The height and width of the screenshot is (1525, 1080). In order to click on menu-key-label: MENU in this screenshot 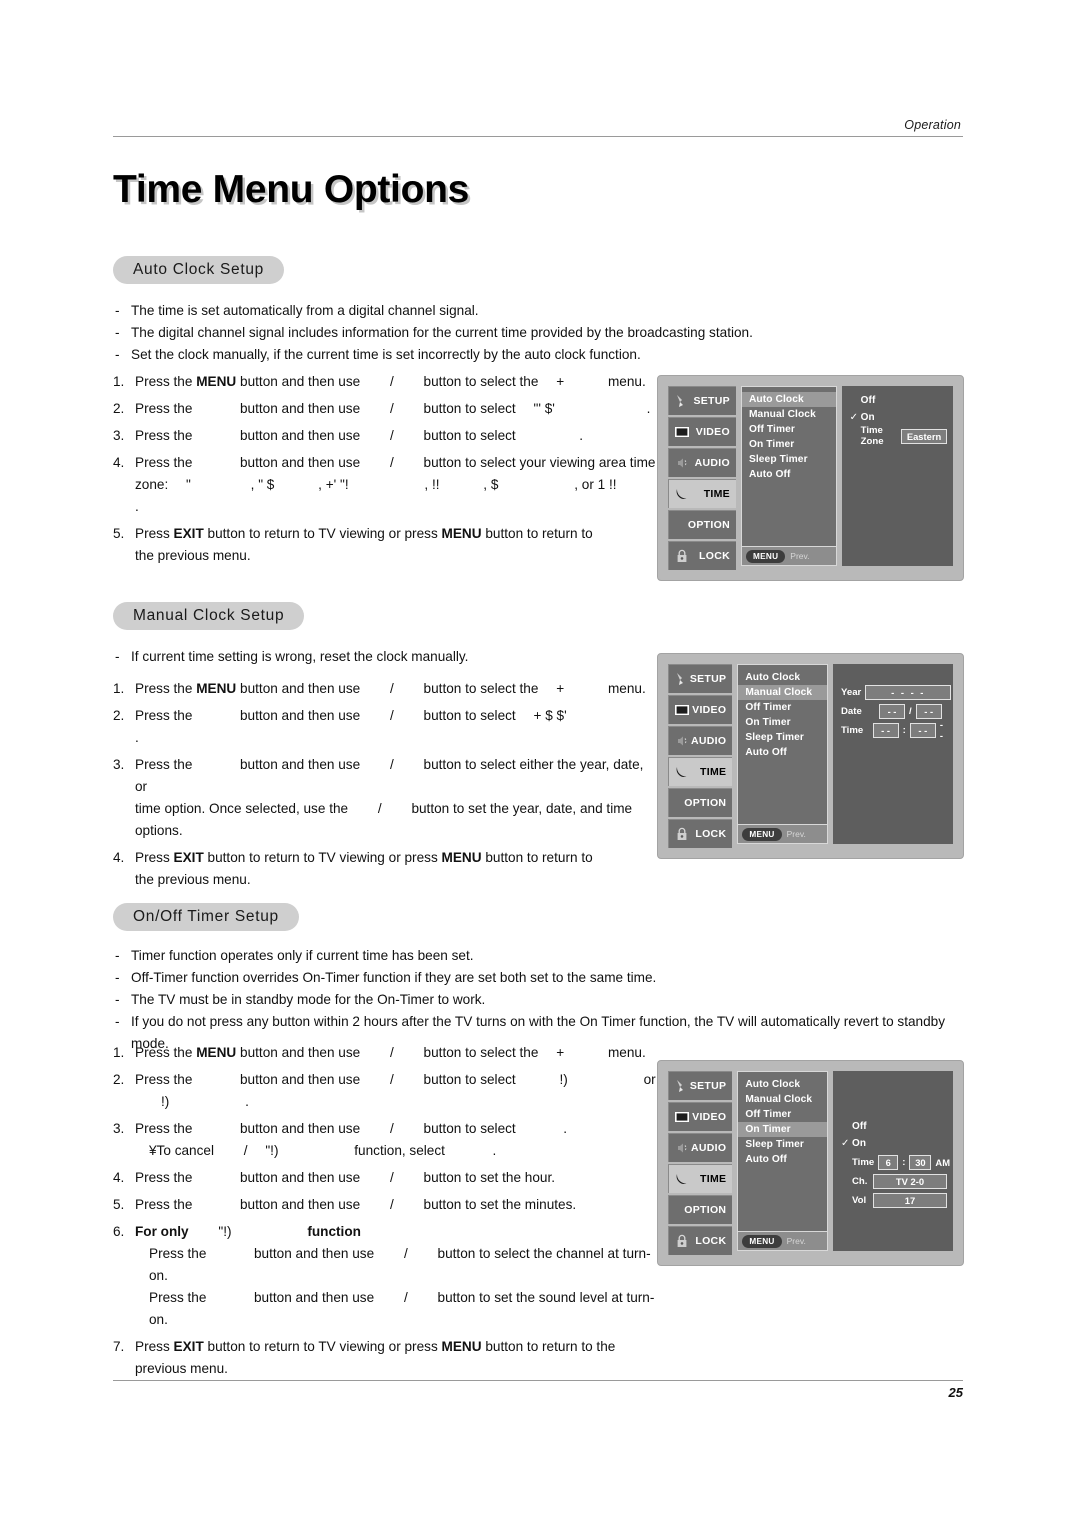, I will do `click(216, 381)`.